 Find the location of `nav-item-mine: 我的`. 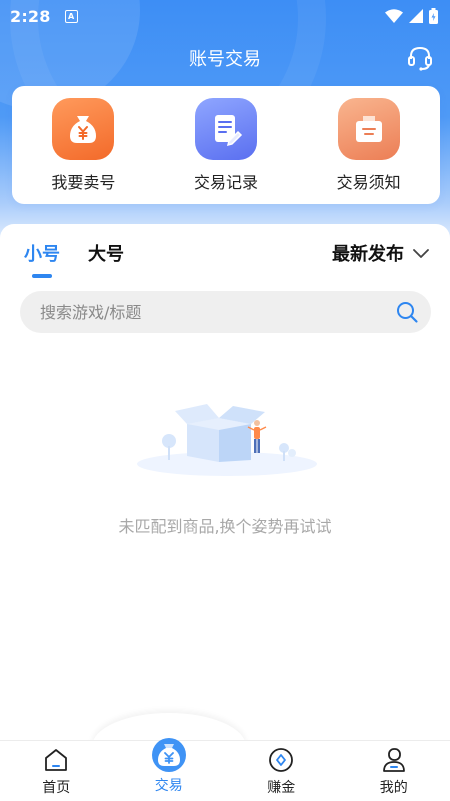

nav-item-mine: 我的 is located at coordinates (394, 769).